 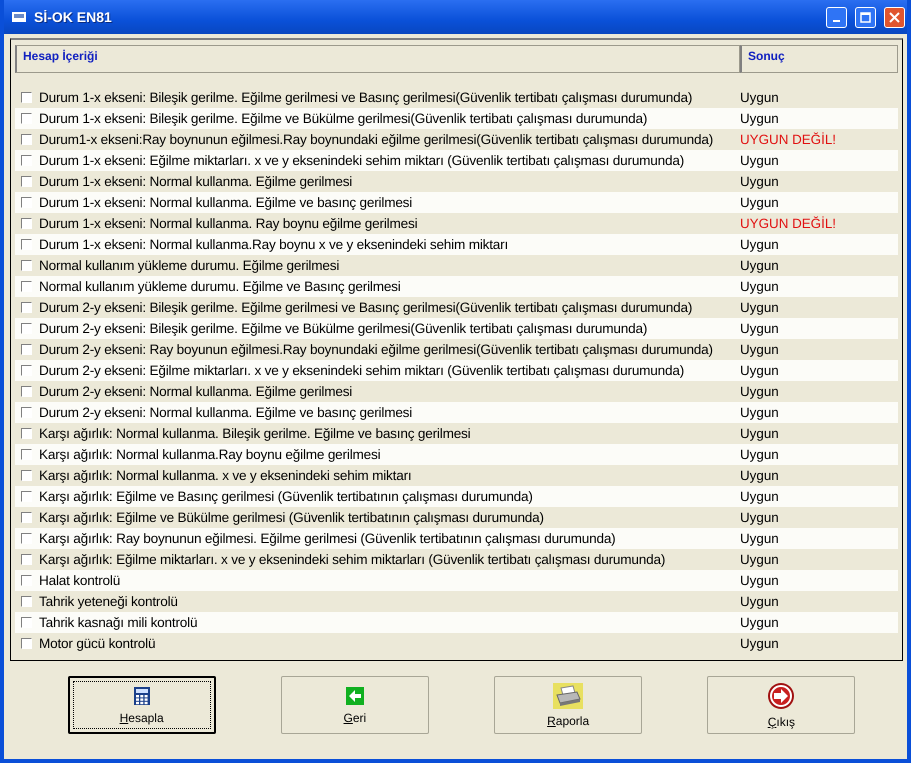 I want to click on check-label: Durum1-x ekseni:Ray boynunun eğilmesi.Ray boynundaki eğilme gerilmesi(Güvenlik tertibatı çalışması durumunda), so click(x=376, y=139).